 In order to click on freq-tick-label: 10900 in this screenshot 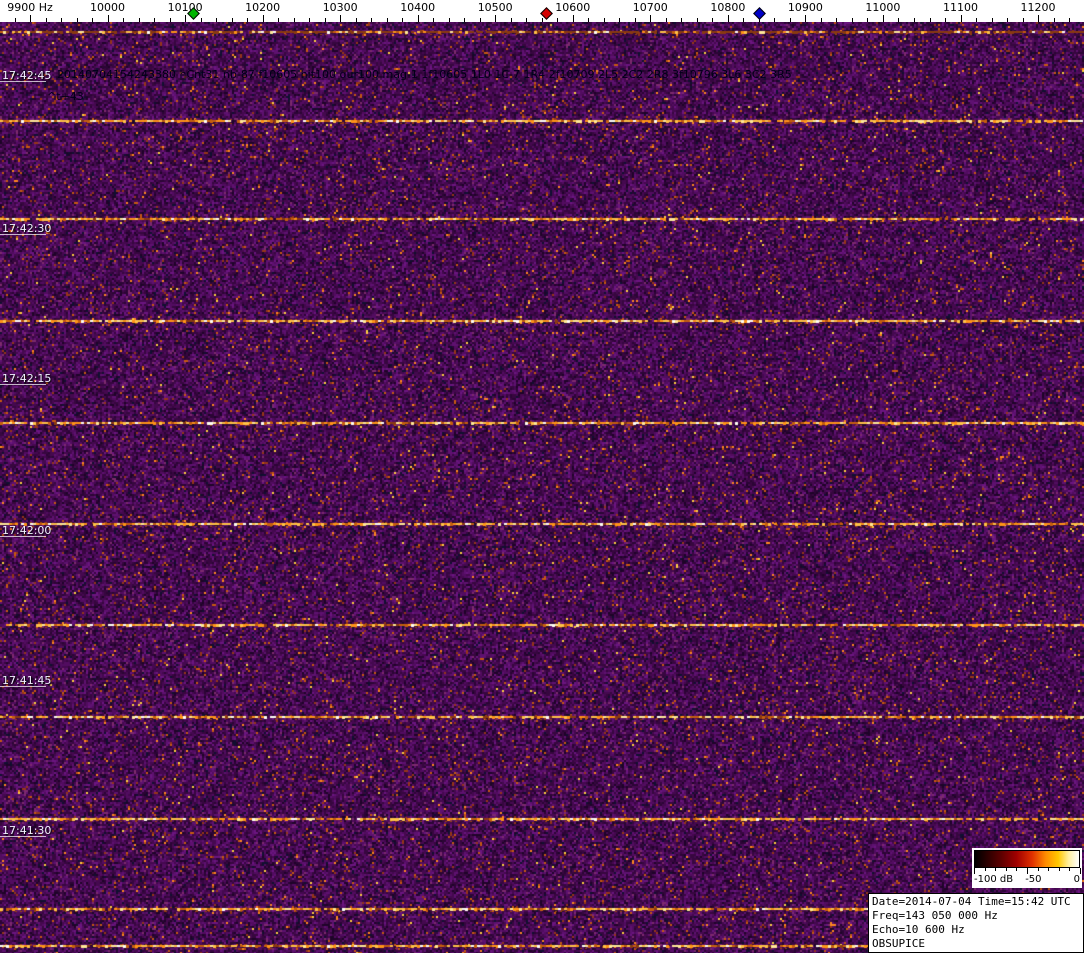, I will do `click(805, 7)`.